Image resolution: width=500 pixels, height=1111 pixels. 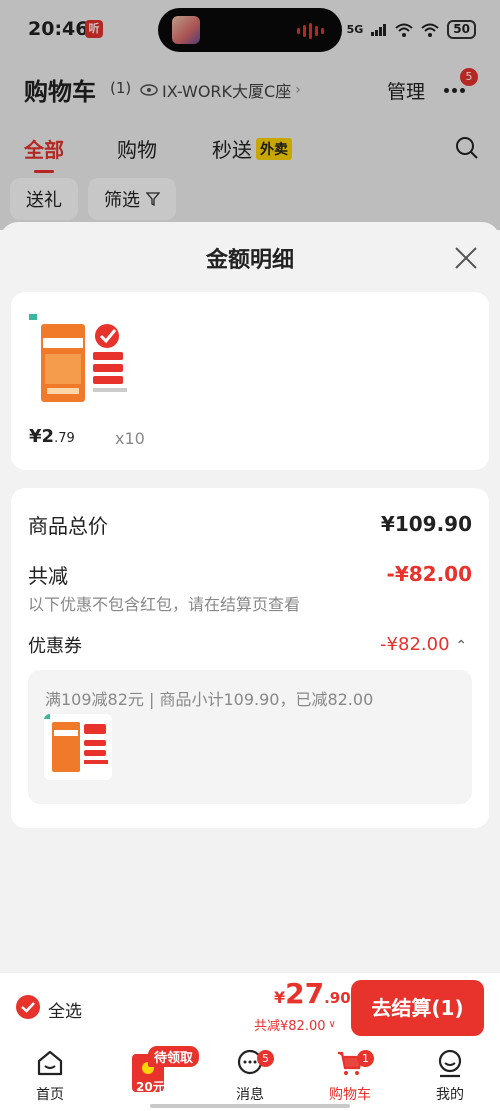 I want to click on nav-home-label: 首页, so click(x=50, y=1095).